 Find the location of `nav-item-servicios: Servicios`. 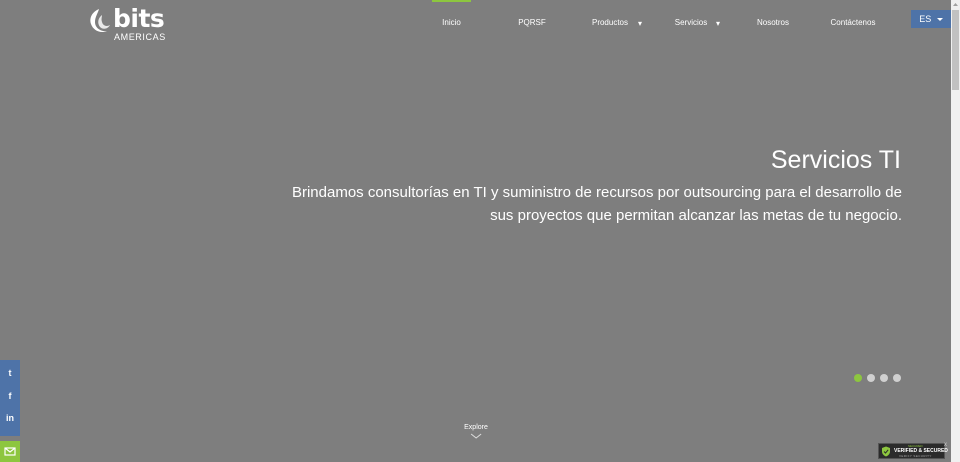

nav-item-servicios: Servicios is located at coordinates (691, 23).